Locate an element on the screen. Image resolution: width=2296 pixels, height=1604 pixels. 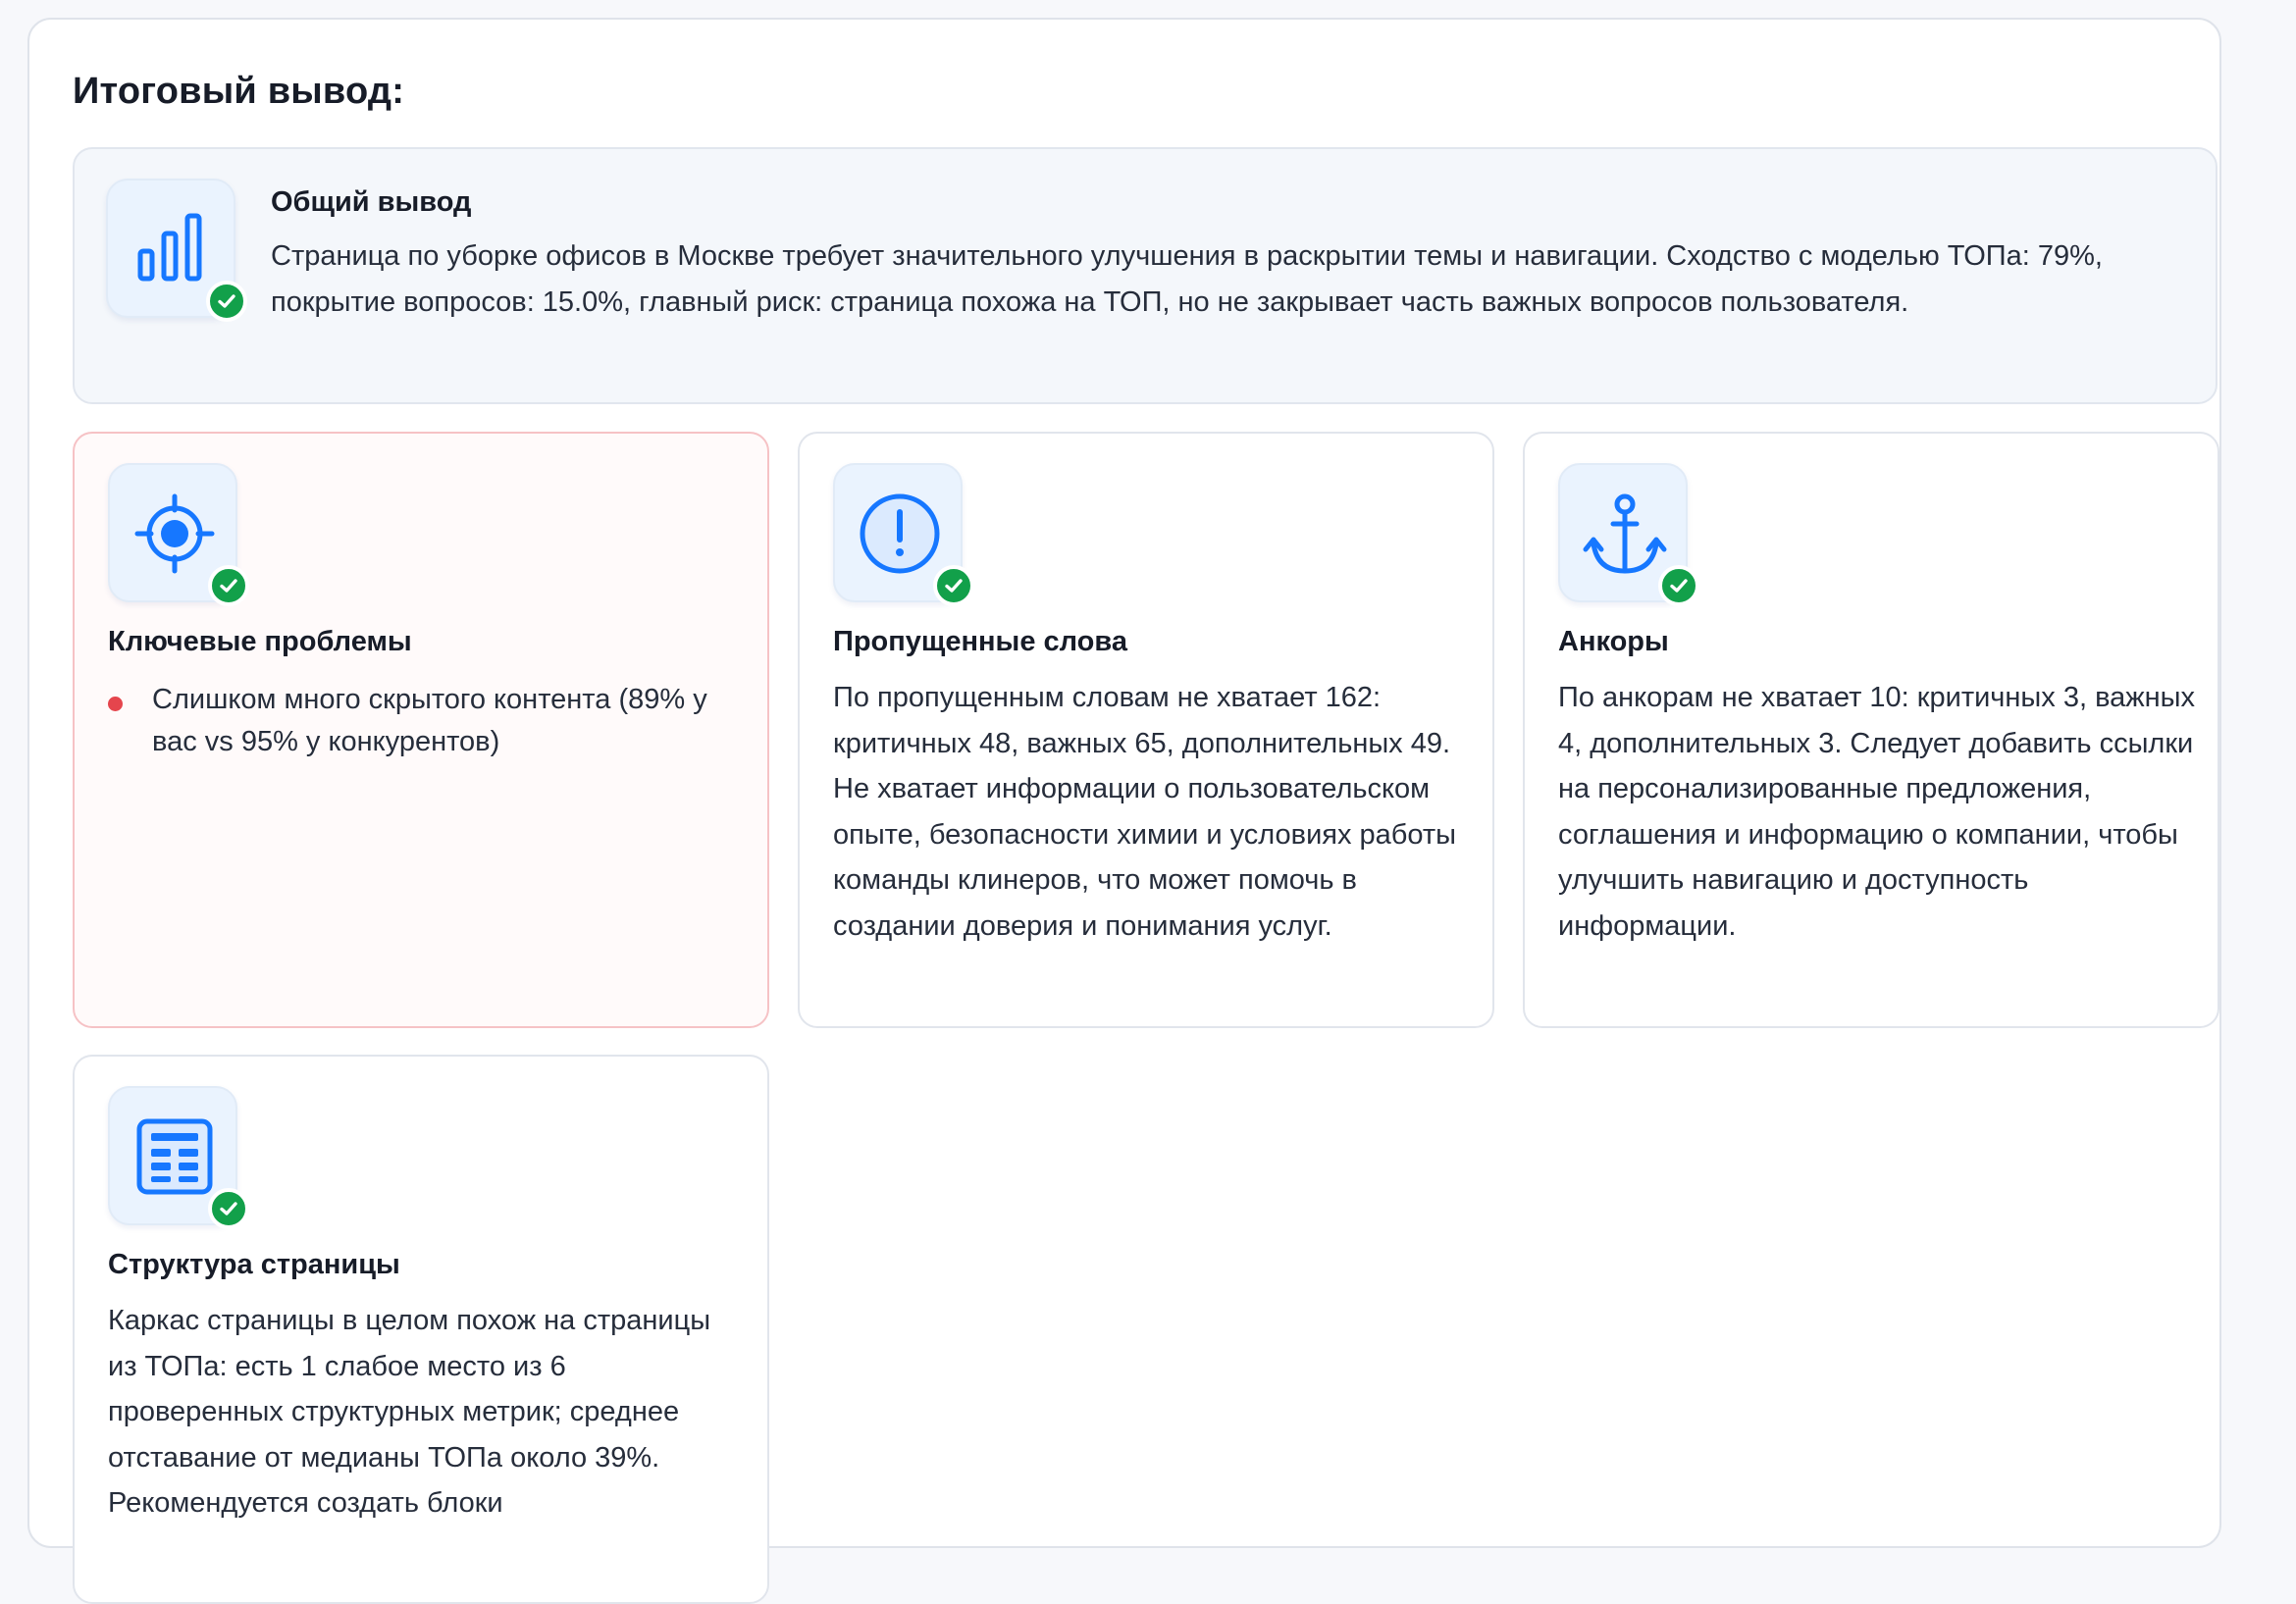
page-structure-title: Структура страницы is located at coordinates (254, 1264).